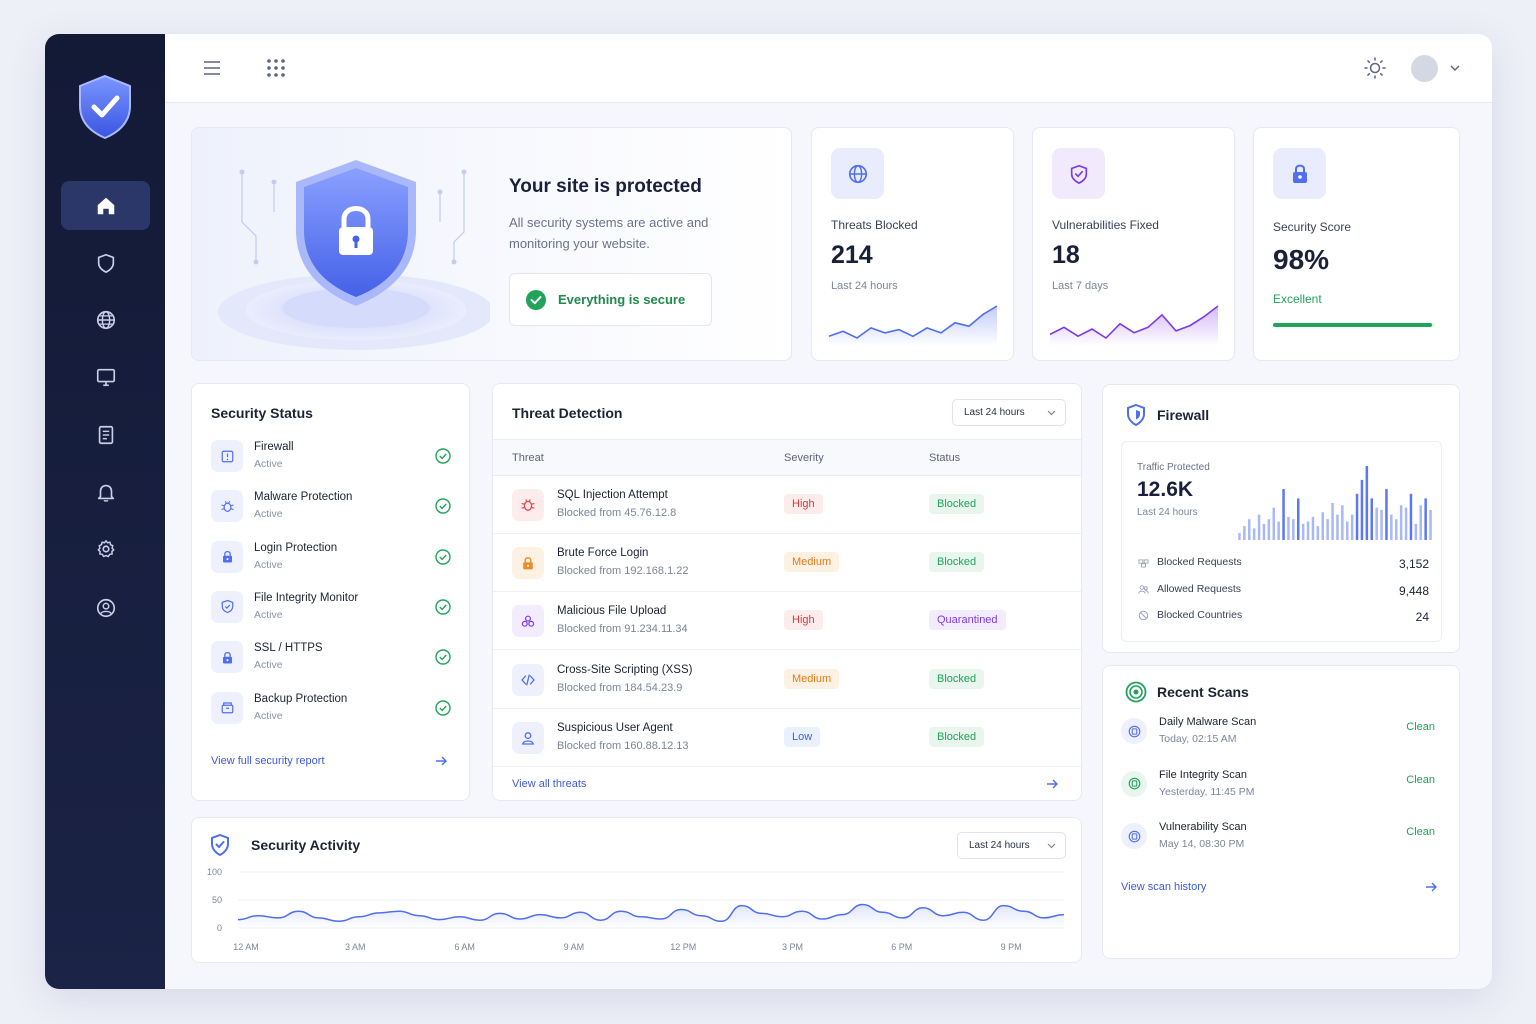 The image size is (1536, 1024). I want to click on x-tick-label: 6 AM, so click(464, 947).